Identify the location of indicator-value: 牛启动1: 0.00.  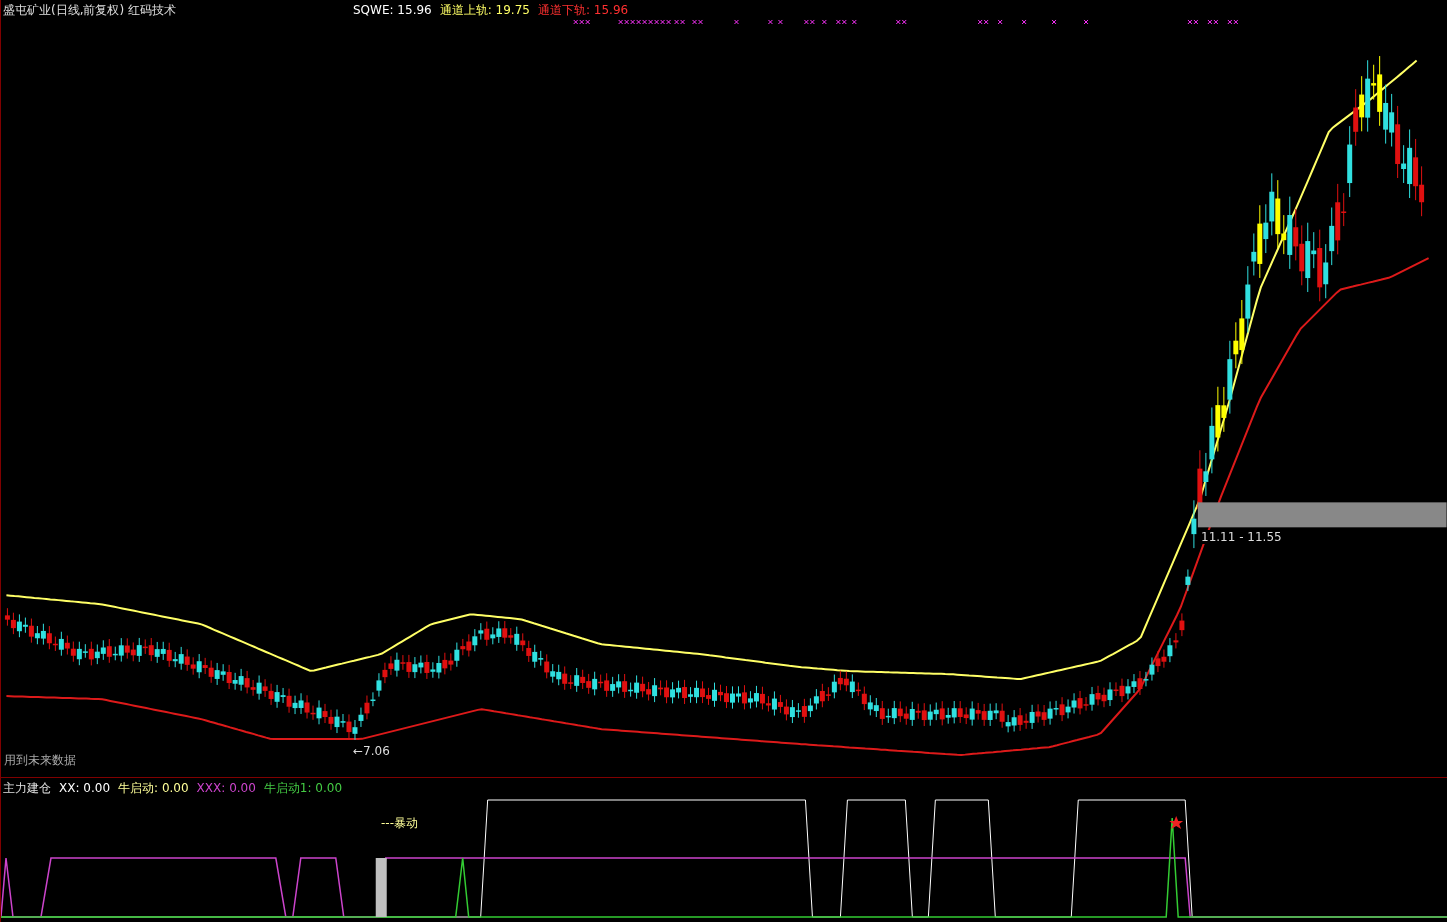
(303, 788).